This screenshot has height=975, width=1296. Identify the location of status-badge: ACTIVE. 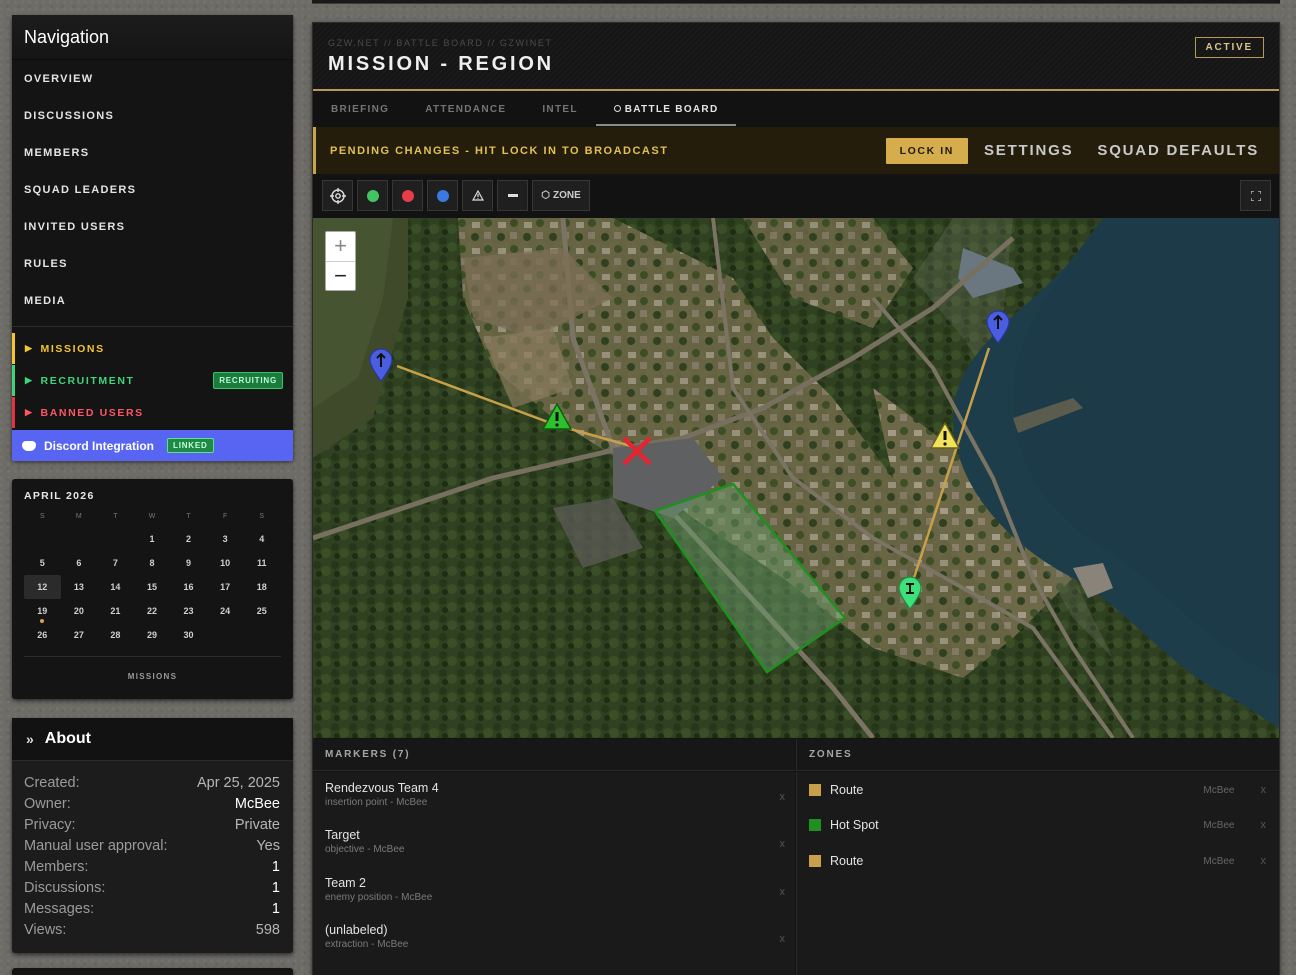
(1229, 47).